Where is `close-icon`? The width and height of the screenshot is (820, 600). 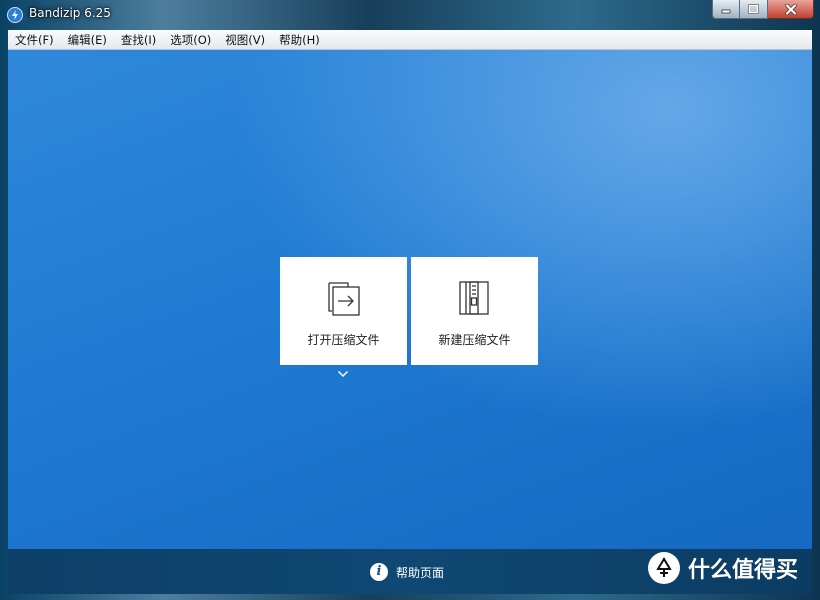
close-icon is located at coordinates (790, 9).